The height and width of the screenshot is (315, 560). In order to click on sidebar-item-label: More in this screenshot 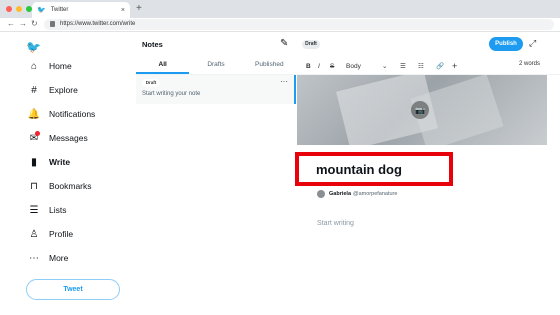, I will do `click(59, 258)`.